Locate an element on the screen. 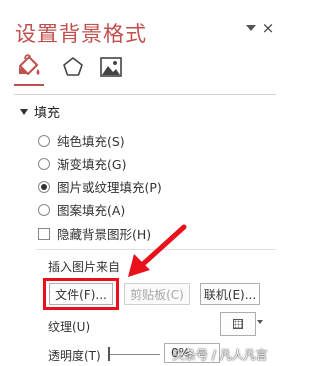 The height and width of the screenshot is (366, 320). checkbox is located at coordinates (44, 233).